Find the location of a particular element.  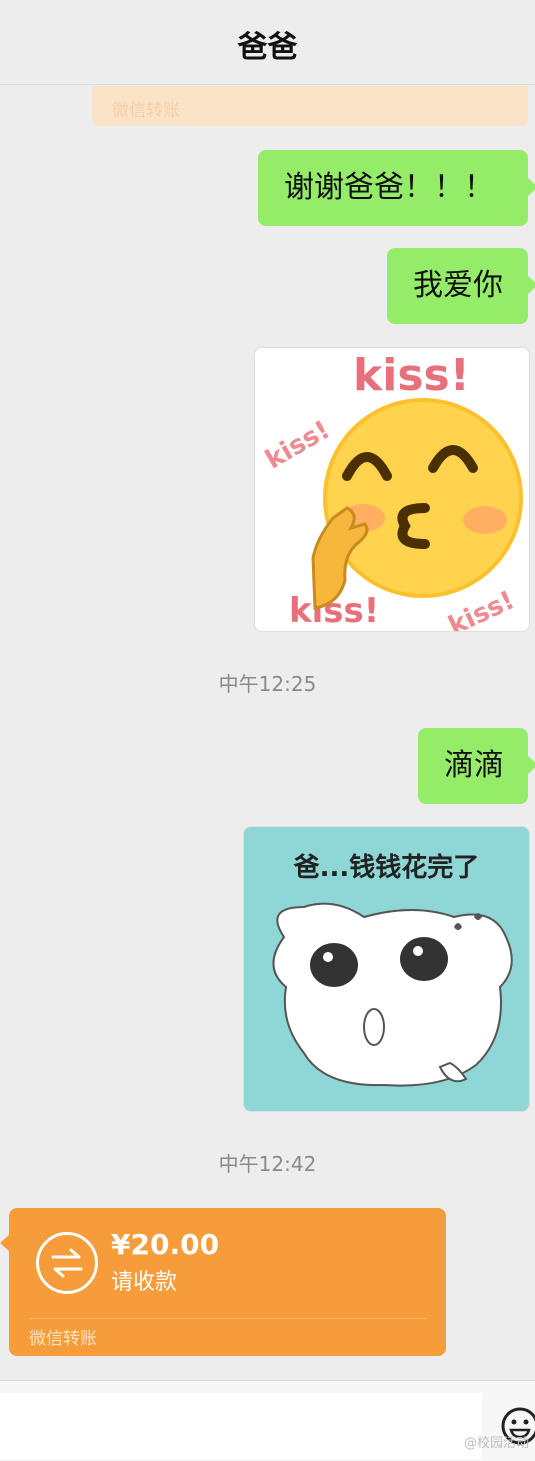

message-bubble-thanks: 谢谢爸爸！！！ is located at coordinates (396, 188).